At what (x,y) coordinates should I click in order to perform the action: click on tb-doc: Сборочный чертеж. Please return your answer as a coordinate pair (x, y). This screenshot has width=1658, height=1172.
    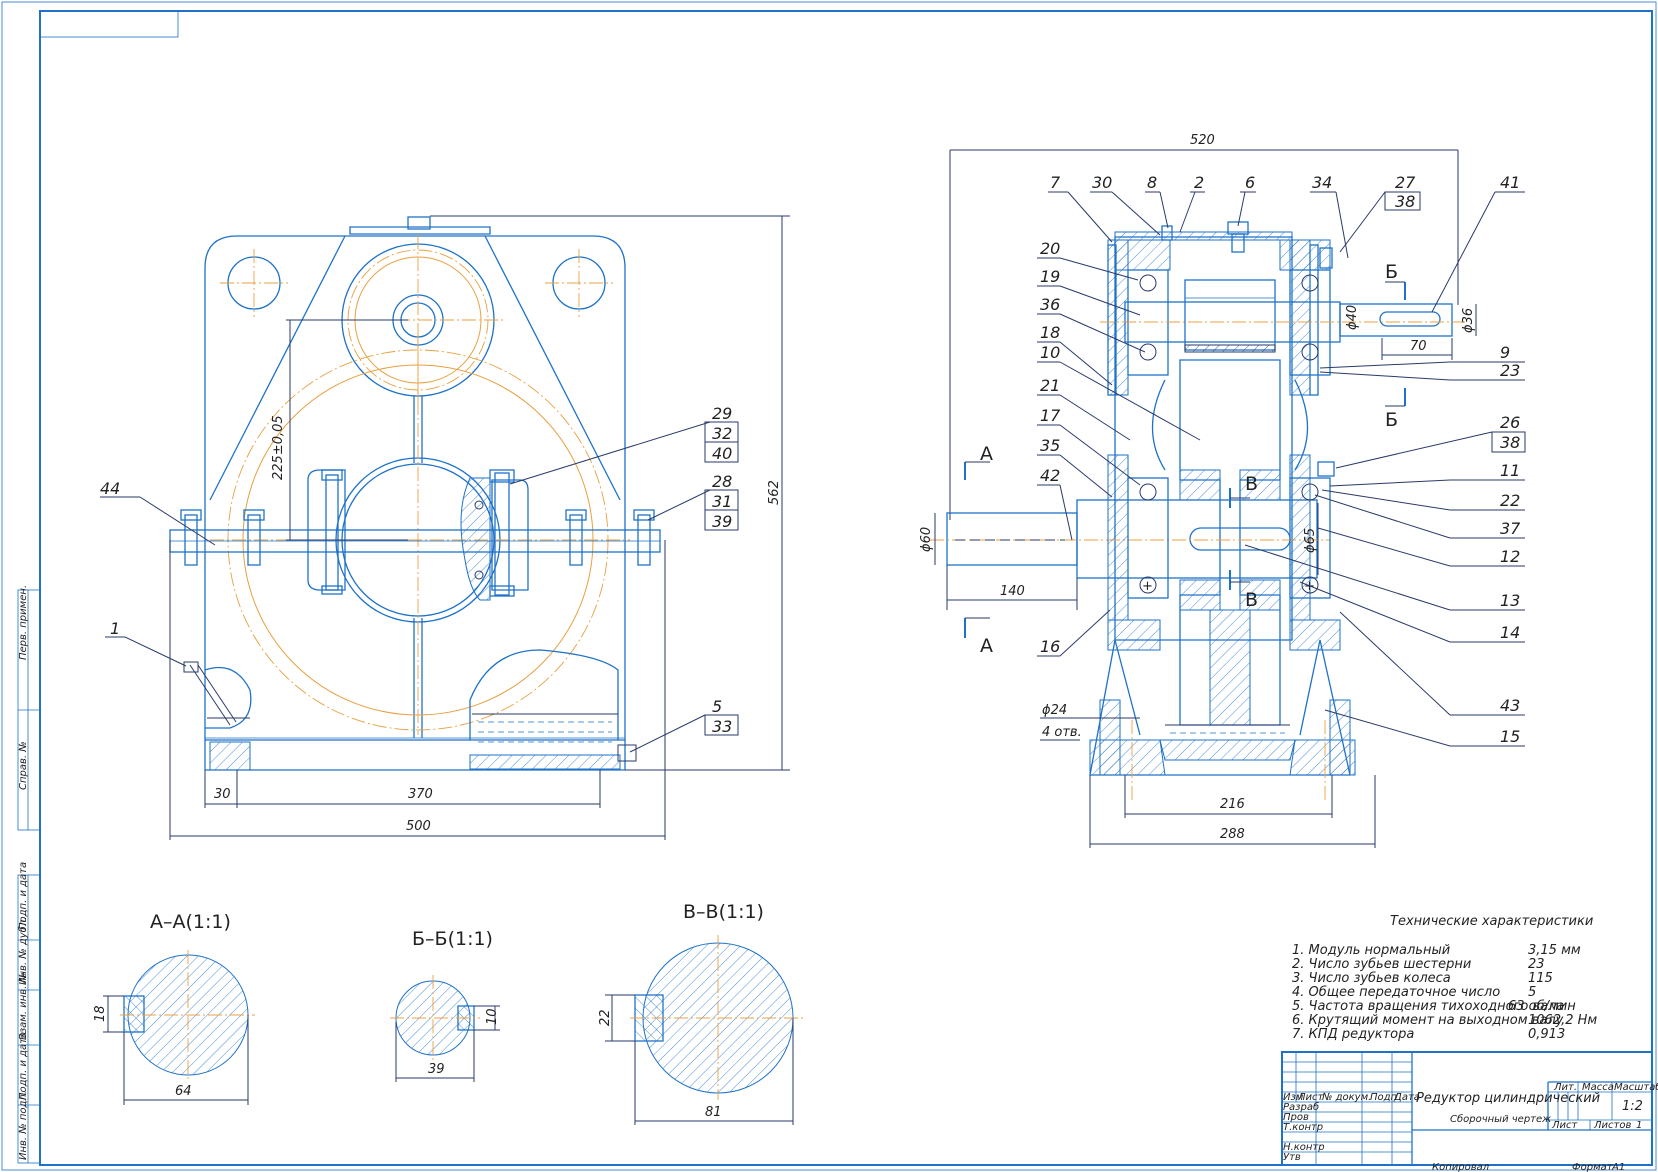
    Looking at the image, I should click on (1500, 1119).